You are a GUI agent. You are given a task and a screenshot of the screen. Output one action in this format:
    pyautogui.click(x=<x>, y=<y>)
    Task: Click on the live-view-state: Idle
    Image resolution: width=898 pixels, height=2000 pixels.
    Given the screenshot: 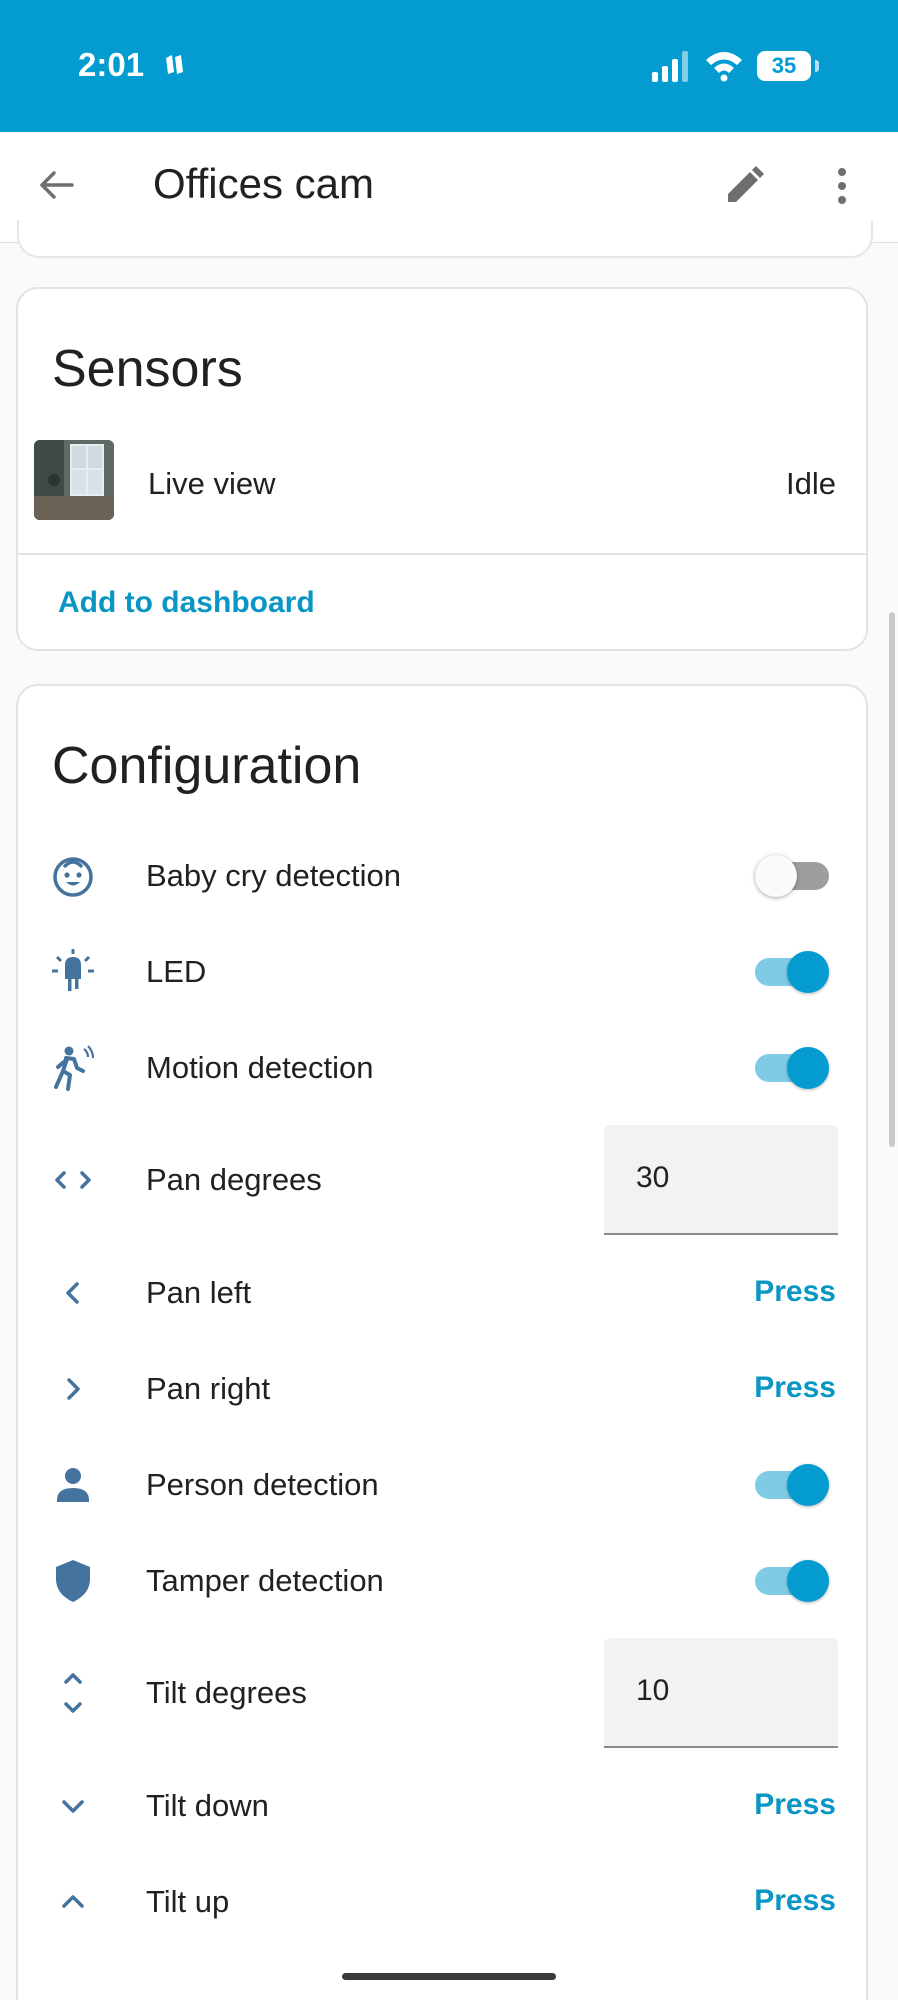 What is the action you would take?
    pyautogui.click(x=811, y=483)
    